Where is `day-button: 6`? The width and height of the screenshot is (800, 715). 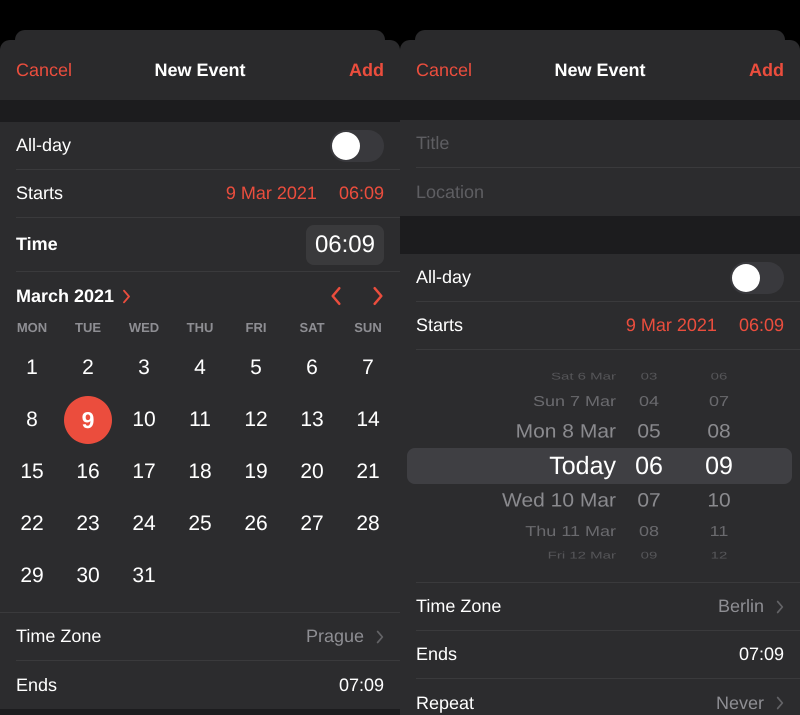
day-button: 6 is located at coordinates (312, 368).